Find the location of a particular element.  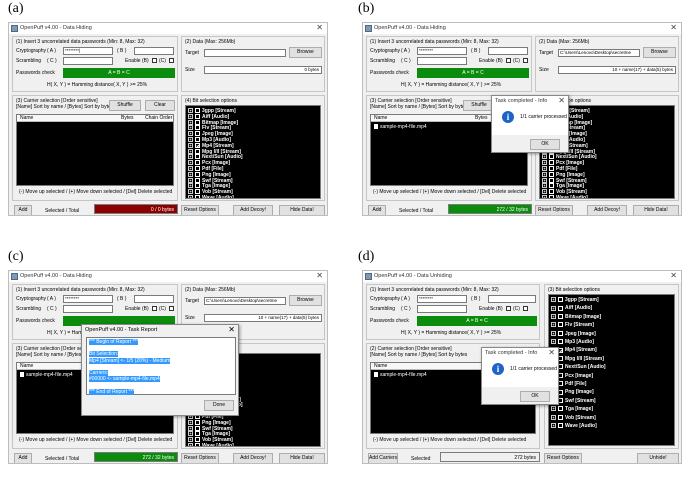

dialog-close-icon: ✕ is located at coordinates (551, 352).